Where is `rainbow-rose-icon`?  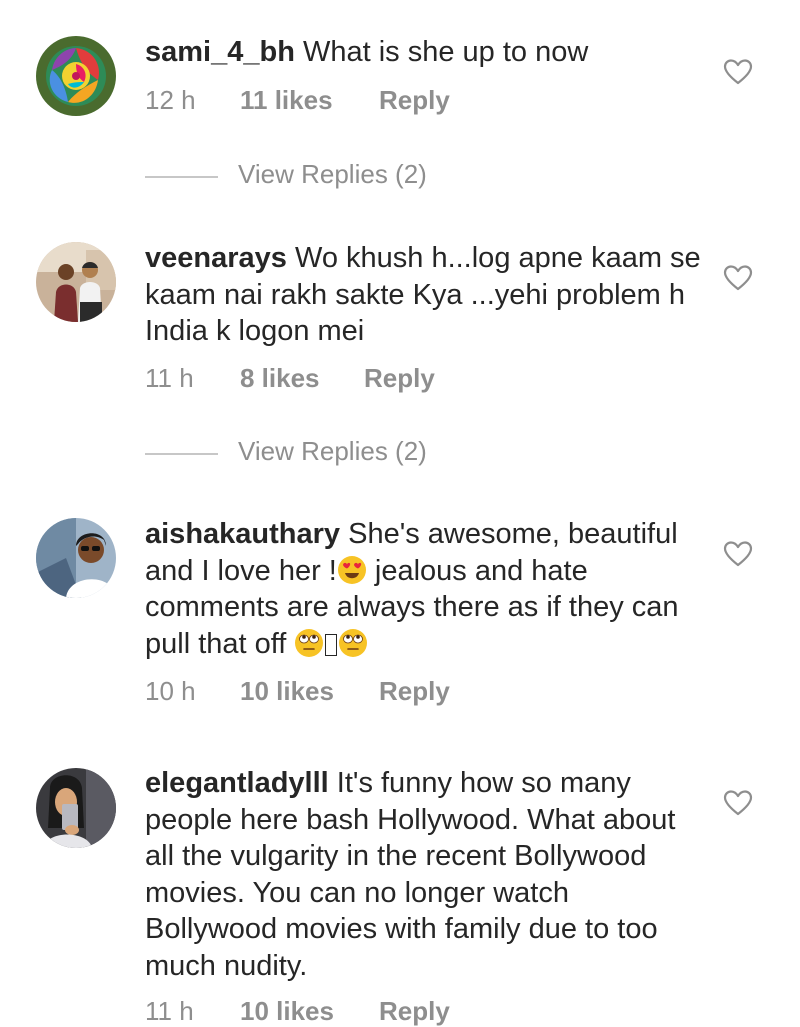
rainbow-rose-icon is located at coordinates (76, 76).